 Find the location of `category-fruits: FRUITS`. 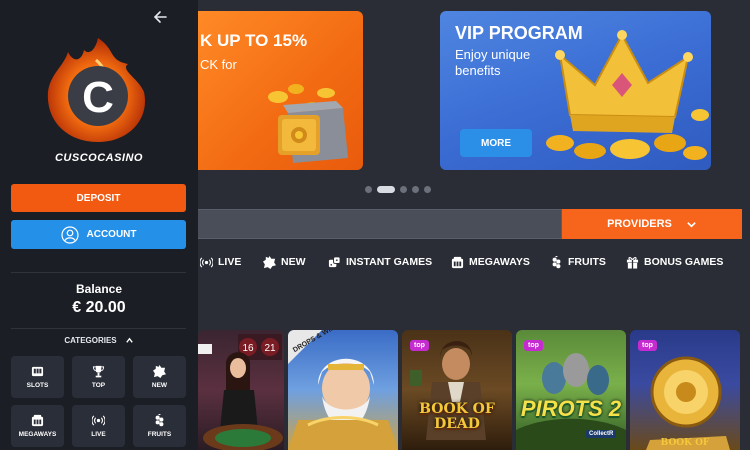

category-fruits: FRUITS is located at coordinates (578, 262).